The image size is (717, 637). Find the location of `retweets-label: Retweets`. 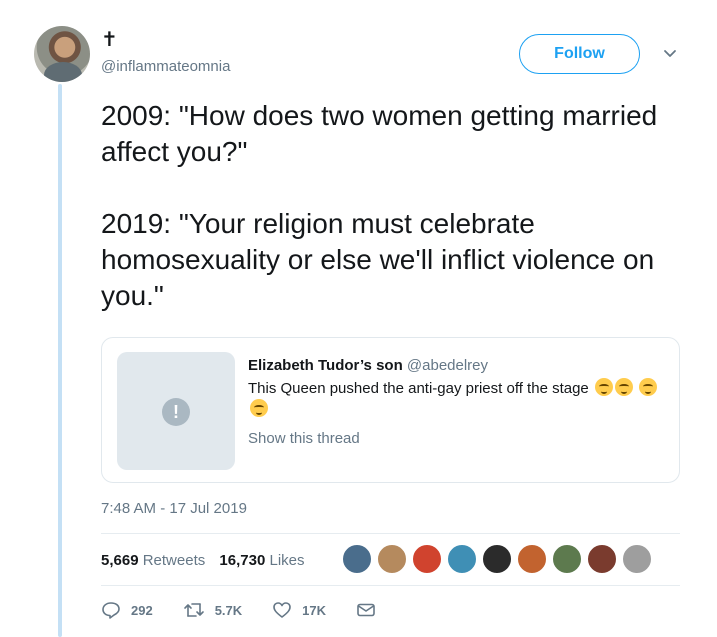

retweets-label: Retweets is located at coordinates (174, 560).